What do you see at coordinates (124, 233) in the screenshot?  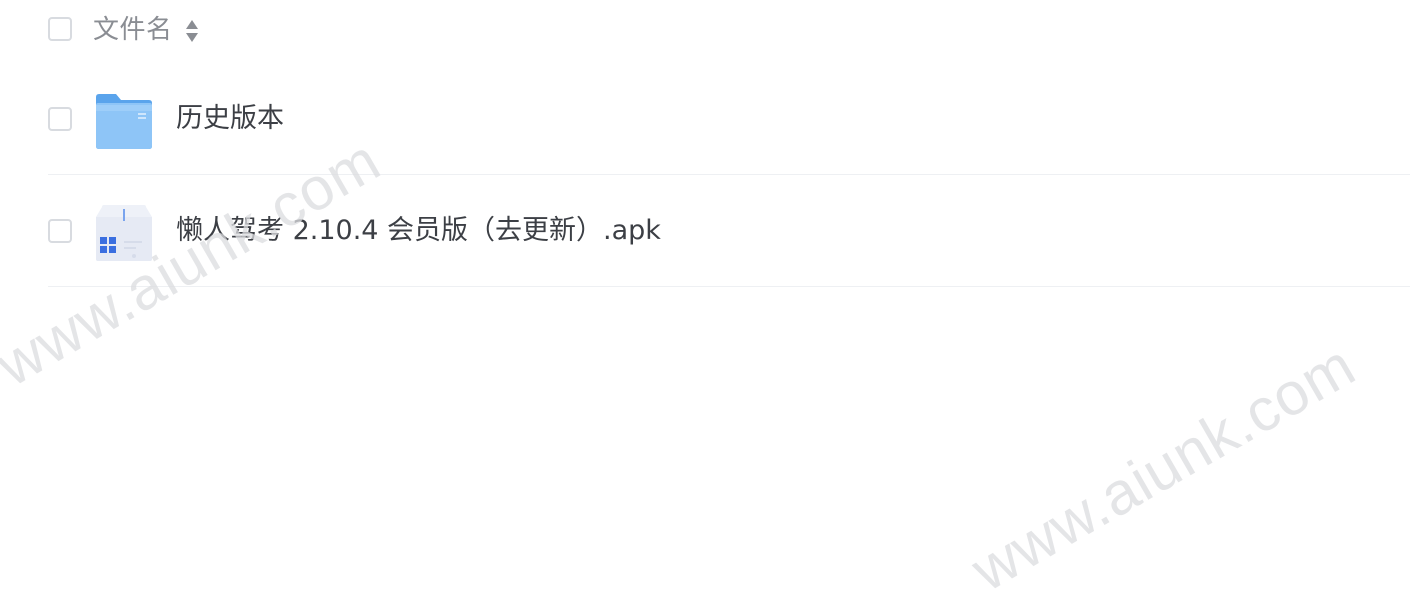 I see `apk-file-icon` at bounding box center [124, 233].